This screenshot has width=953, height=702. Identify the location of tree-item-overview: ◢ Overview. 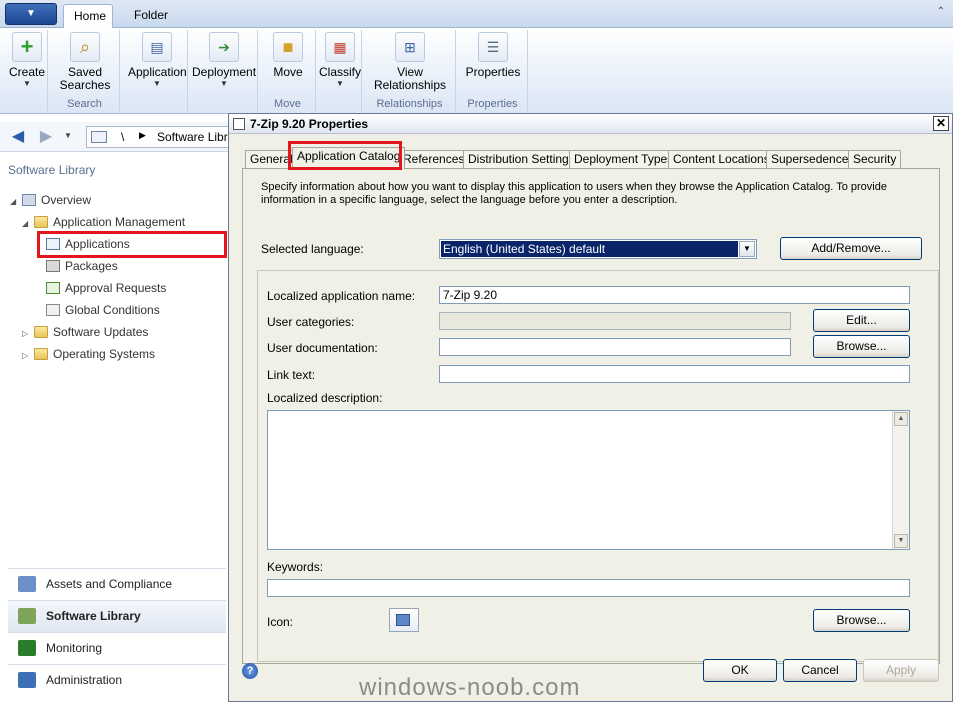
(50, 200).